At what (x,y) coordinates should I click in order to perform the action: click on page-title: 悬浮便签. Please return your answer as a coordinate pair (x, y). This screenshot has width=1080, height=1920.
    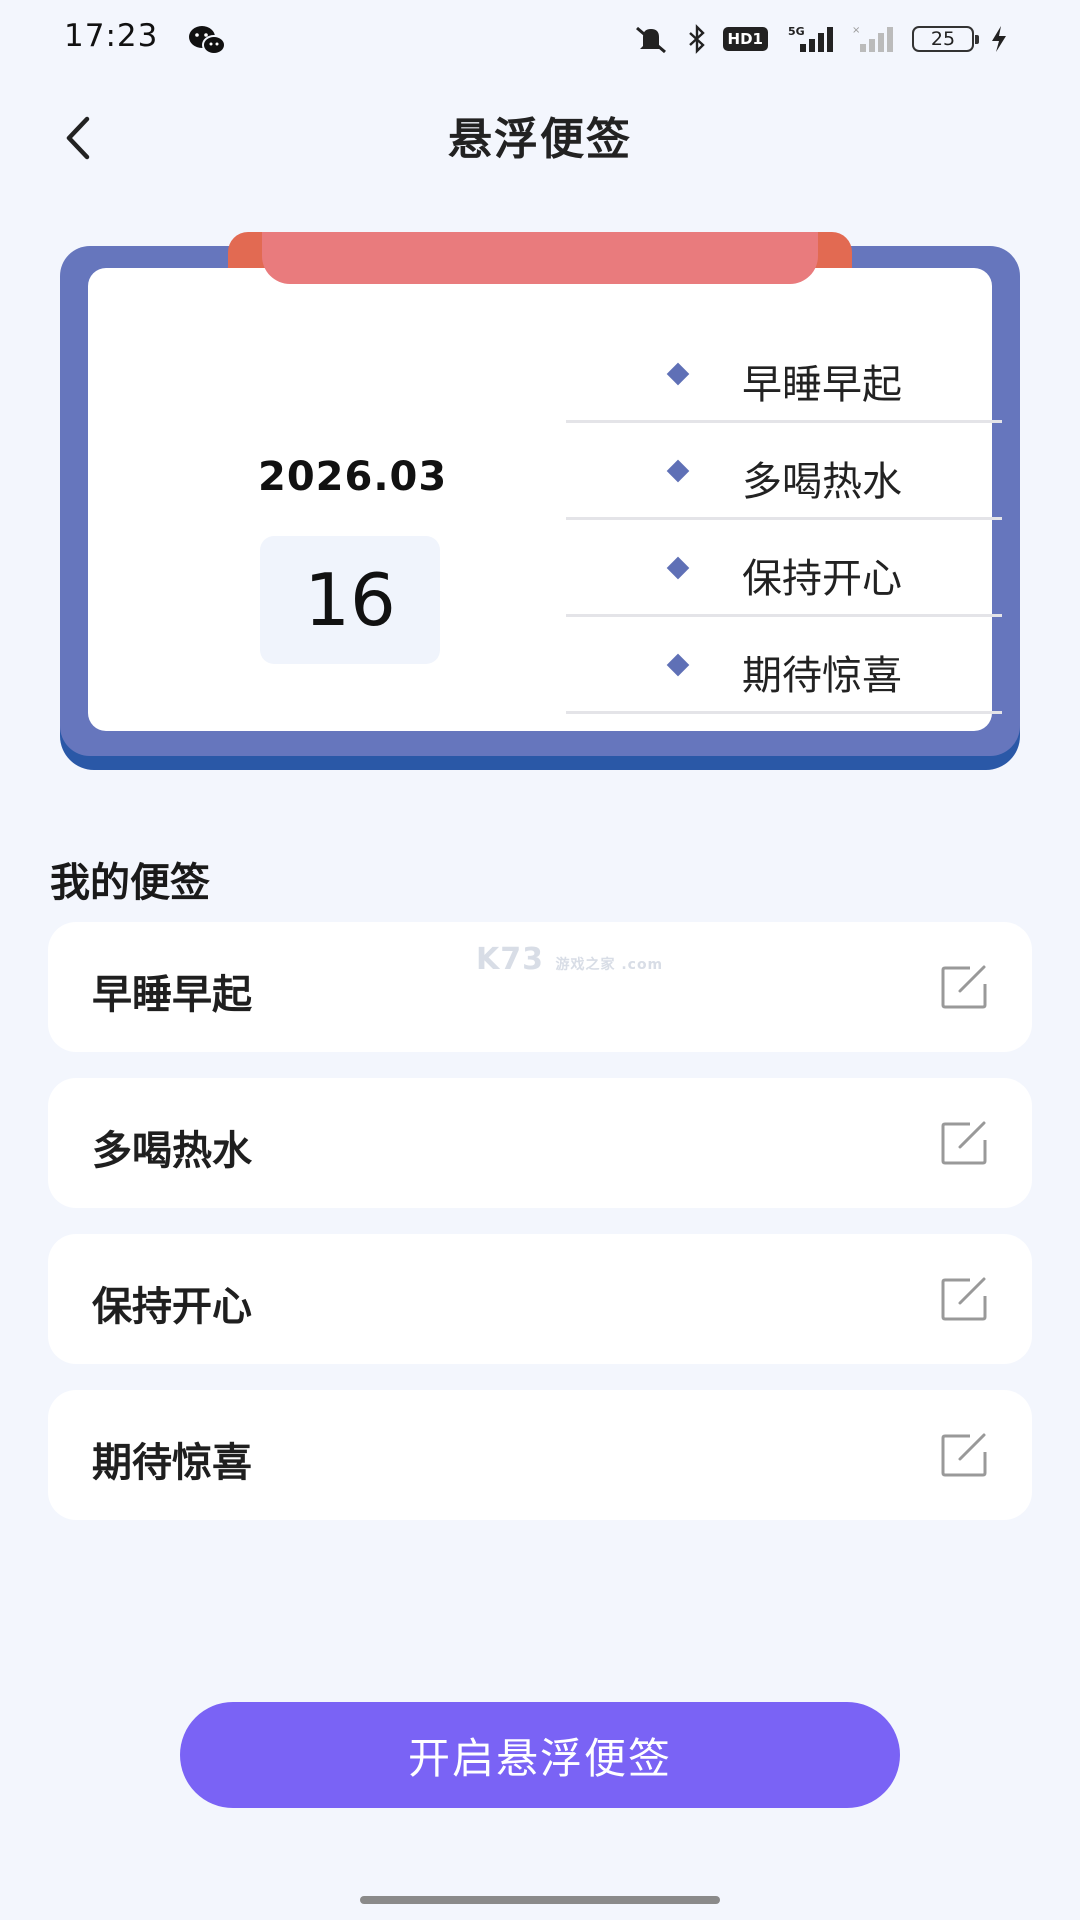
    Looking at the image, I should click on (540, 139).